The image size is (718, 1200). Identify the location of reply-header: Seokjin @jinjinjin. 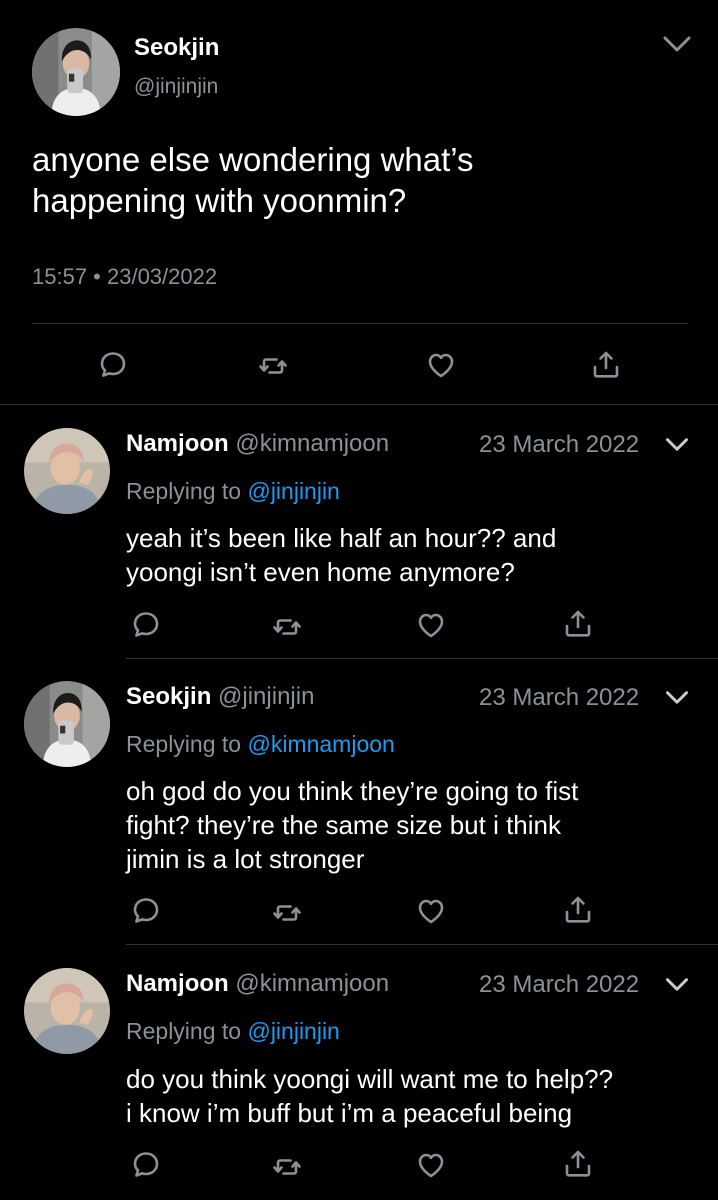
(220, 697).